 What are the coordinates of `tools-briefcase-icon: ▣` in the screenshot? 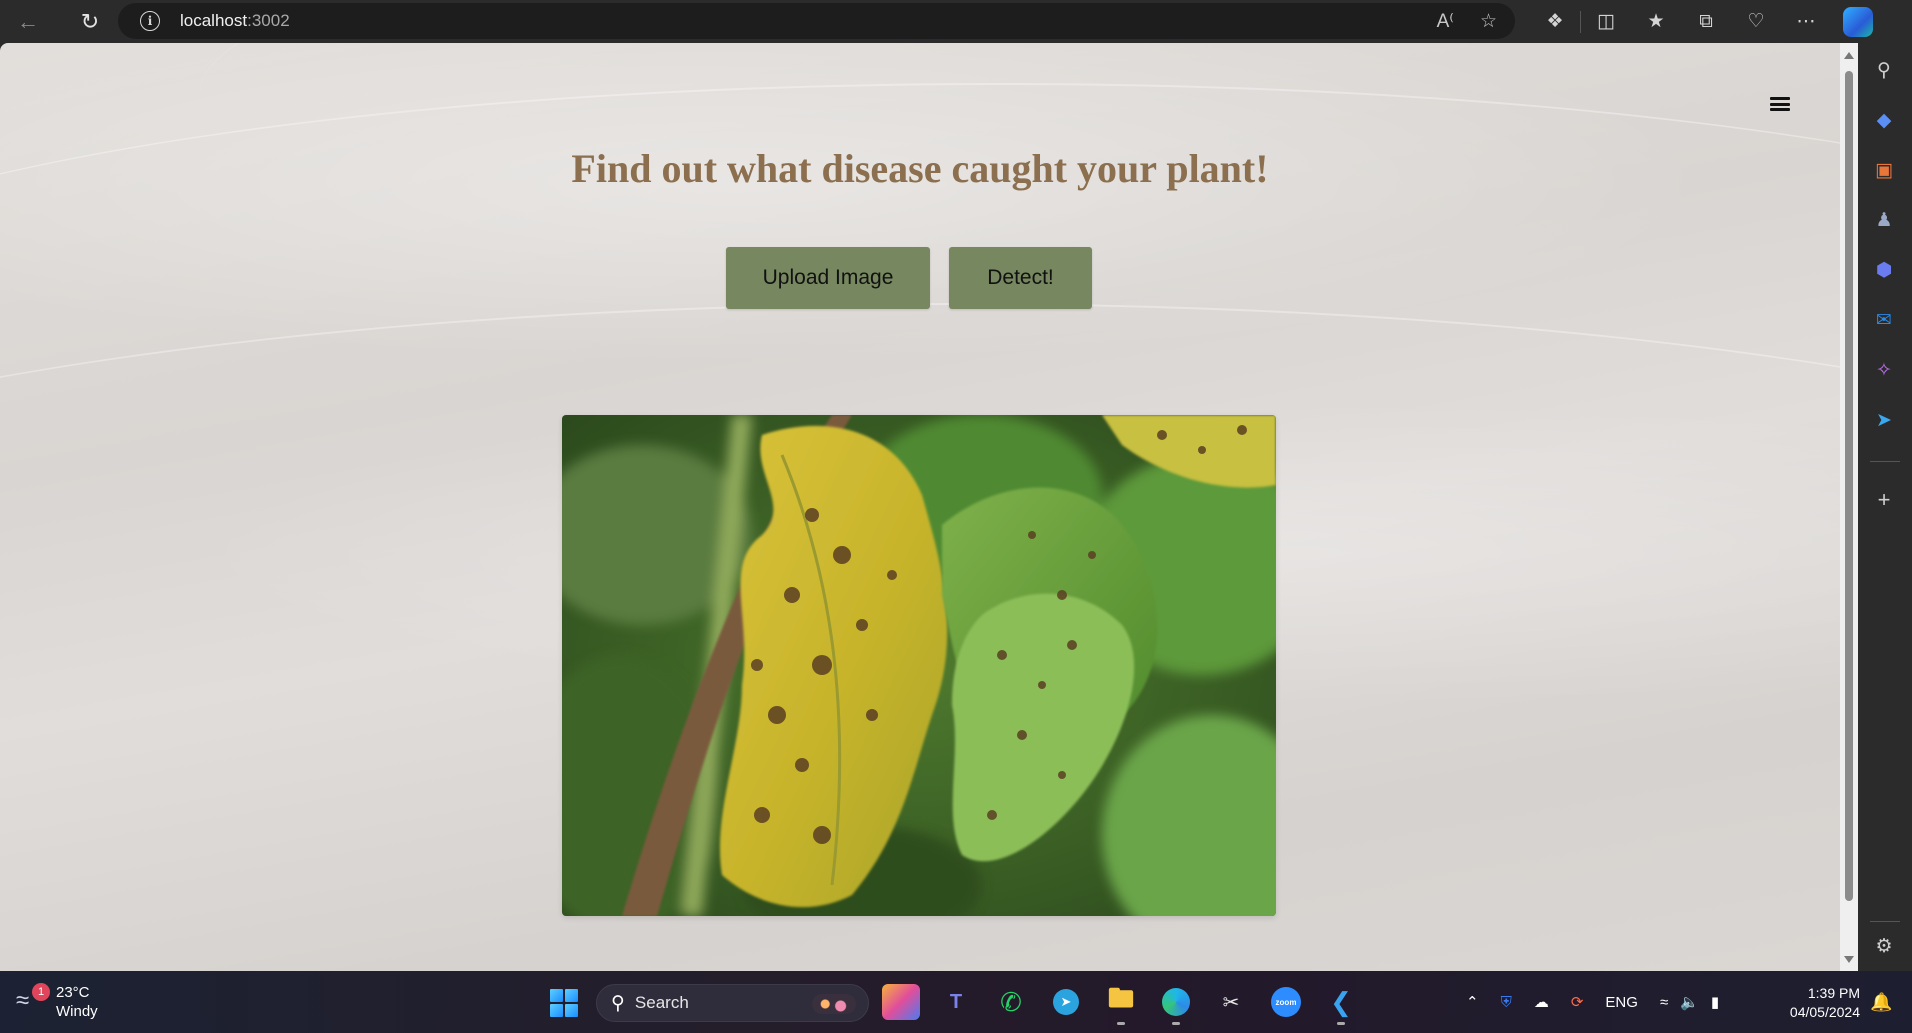 It's located at (1884, 170).